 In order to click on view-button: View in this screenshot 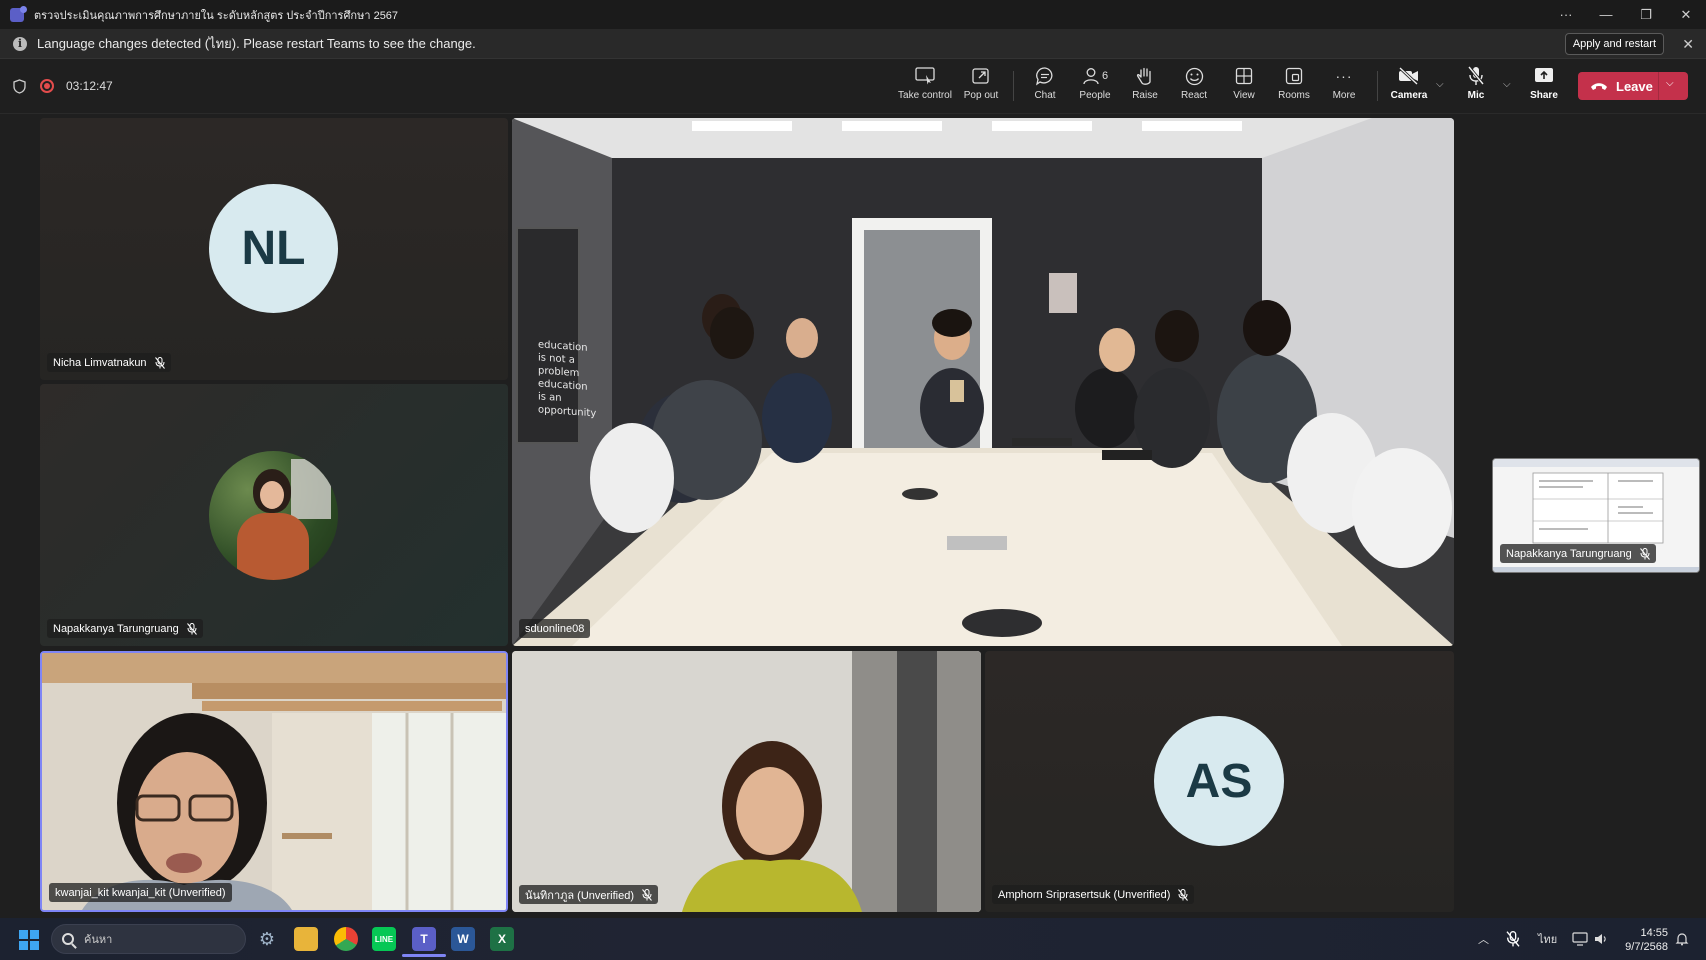, I will do `click(1244, 87)`.